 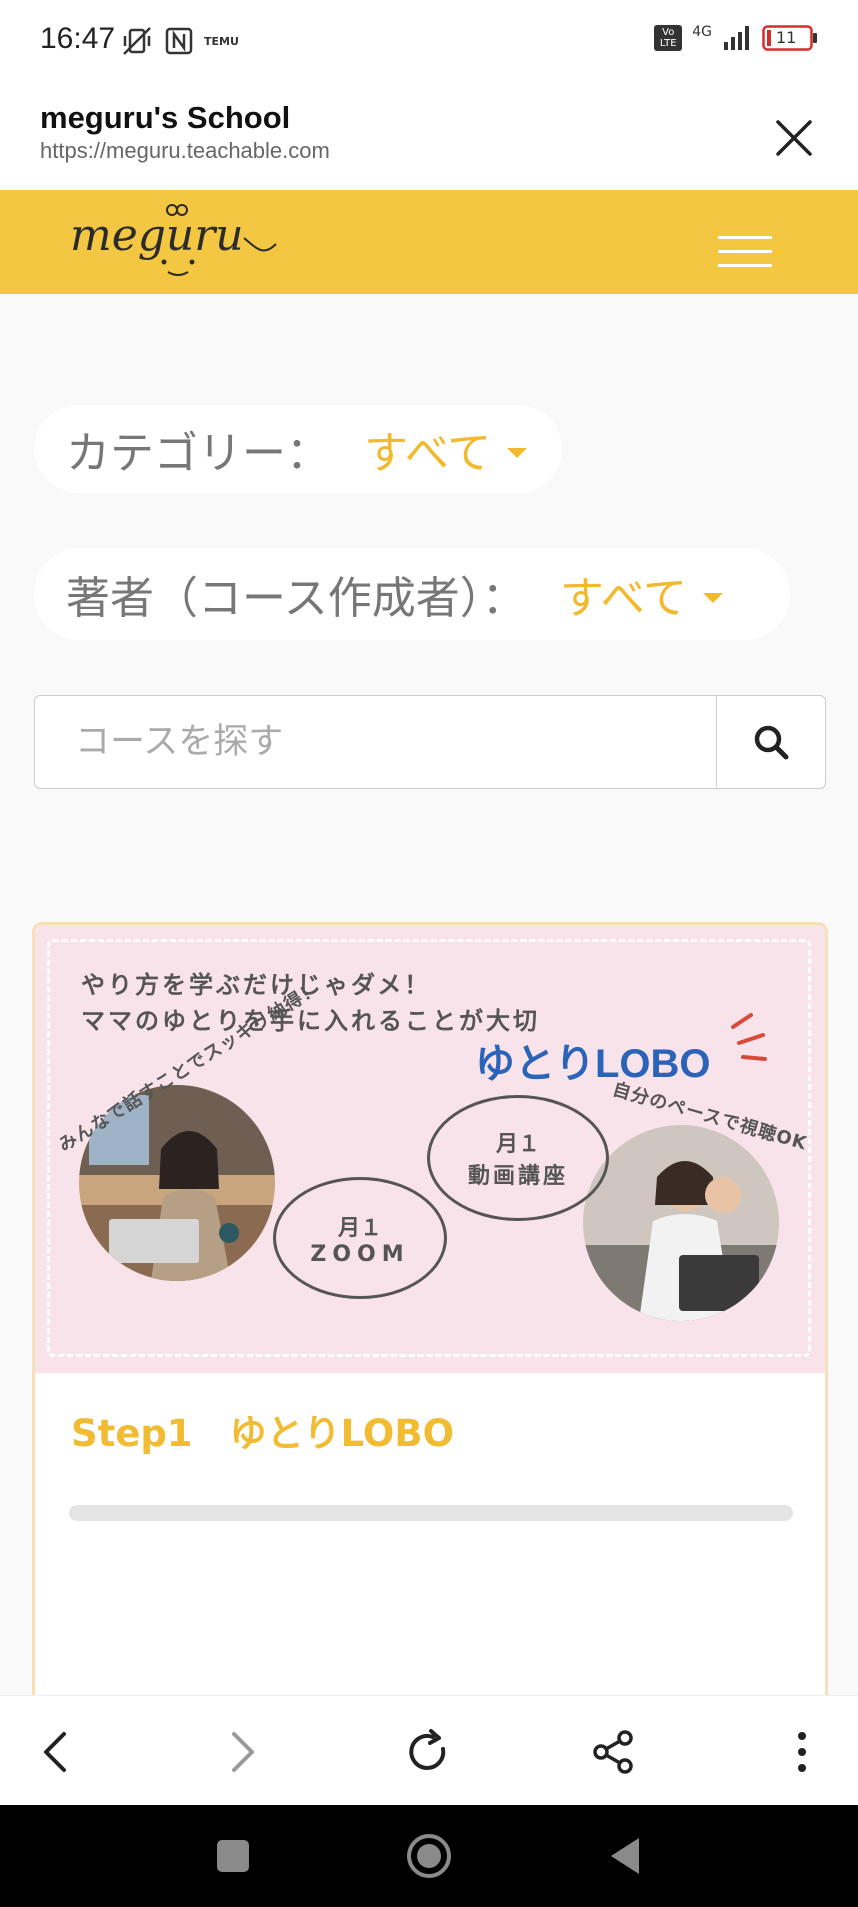 I want to click on video-bubble-line-2: 動画講座, so click(x=517, y=1176).